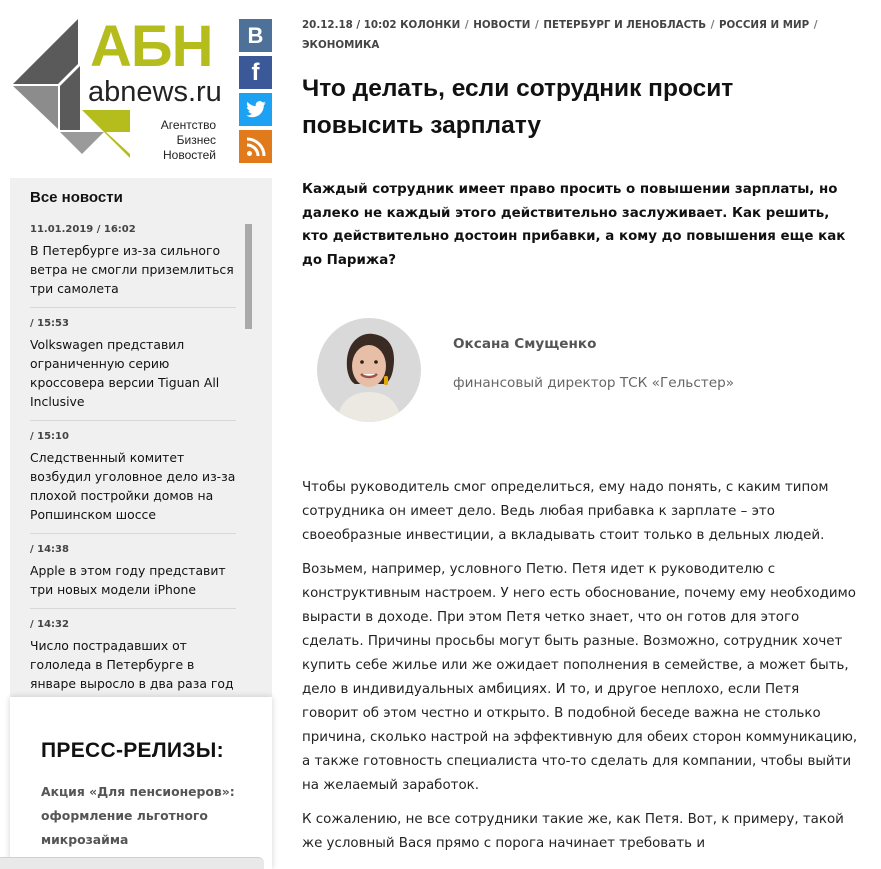  Describe the element at coordinates (83, 229) in the screenshot. I see `news-date: 11.01.2019 / 16:02` at that location.